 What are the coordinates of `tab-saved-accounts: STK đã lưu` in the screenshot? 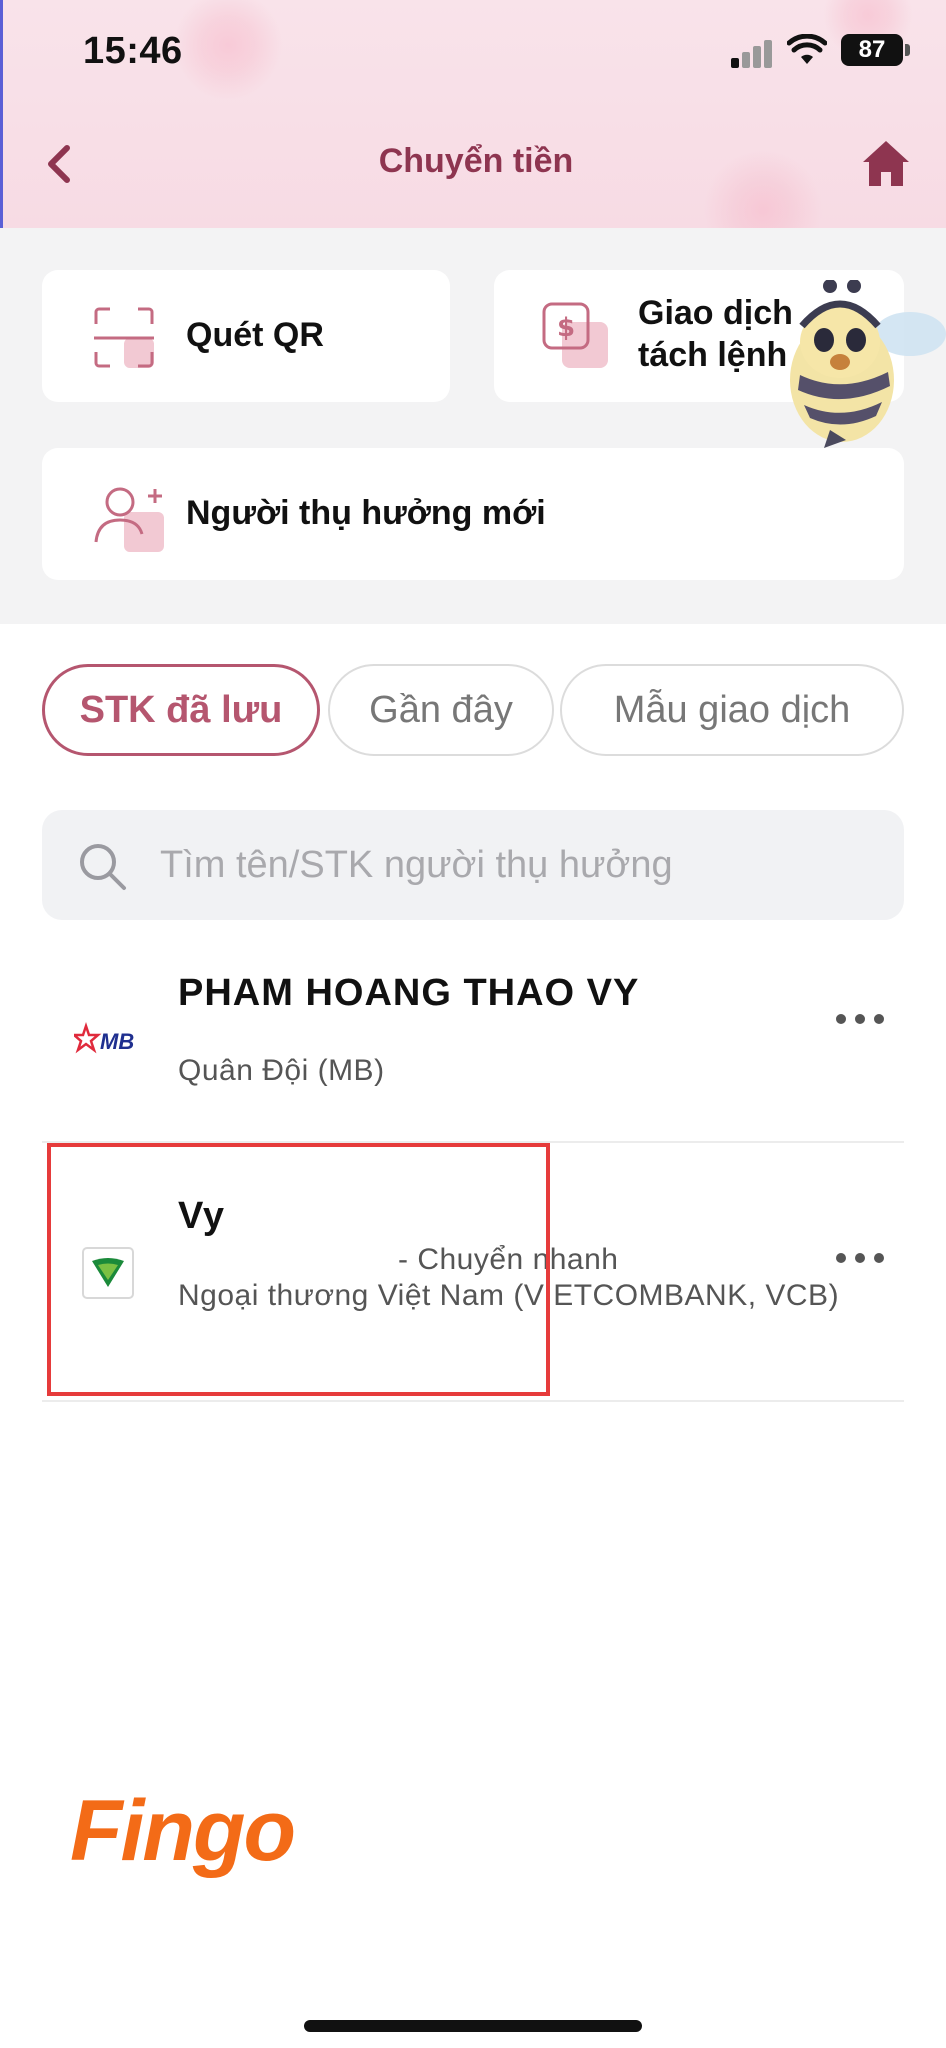 It's located at (181, 710).